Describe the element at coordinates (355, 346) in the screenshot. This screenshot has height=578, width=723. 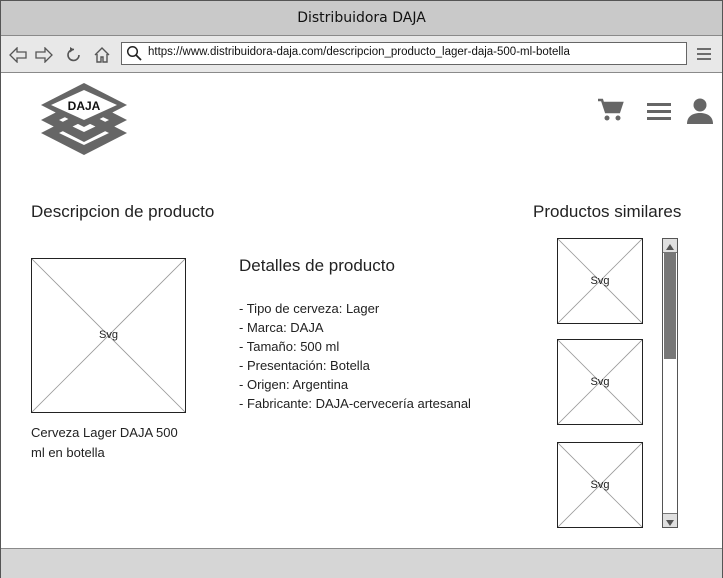
I see `detail-item: Tamaño: 500 ml` at that location.